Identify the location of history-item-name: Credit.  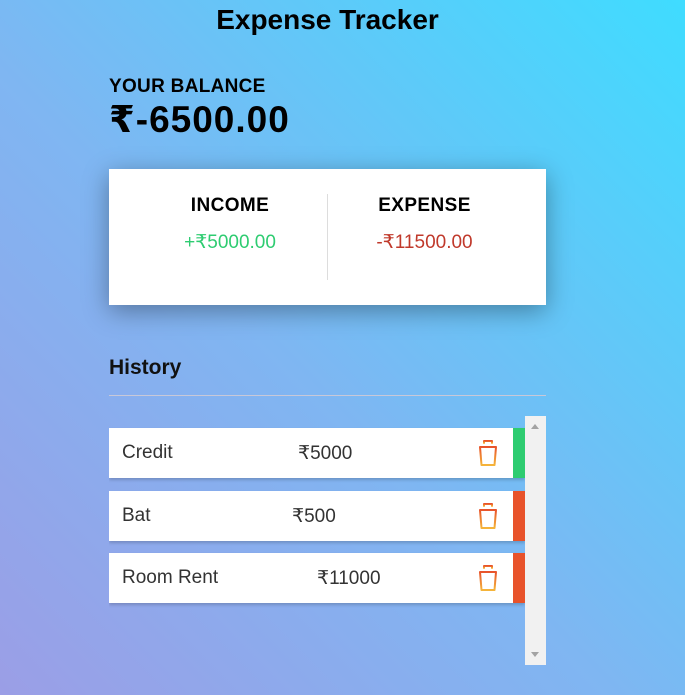
(147, 452).